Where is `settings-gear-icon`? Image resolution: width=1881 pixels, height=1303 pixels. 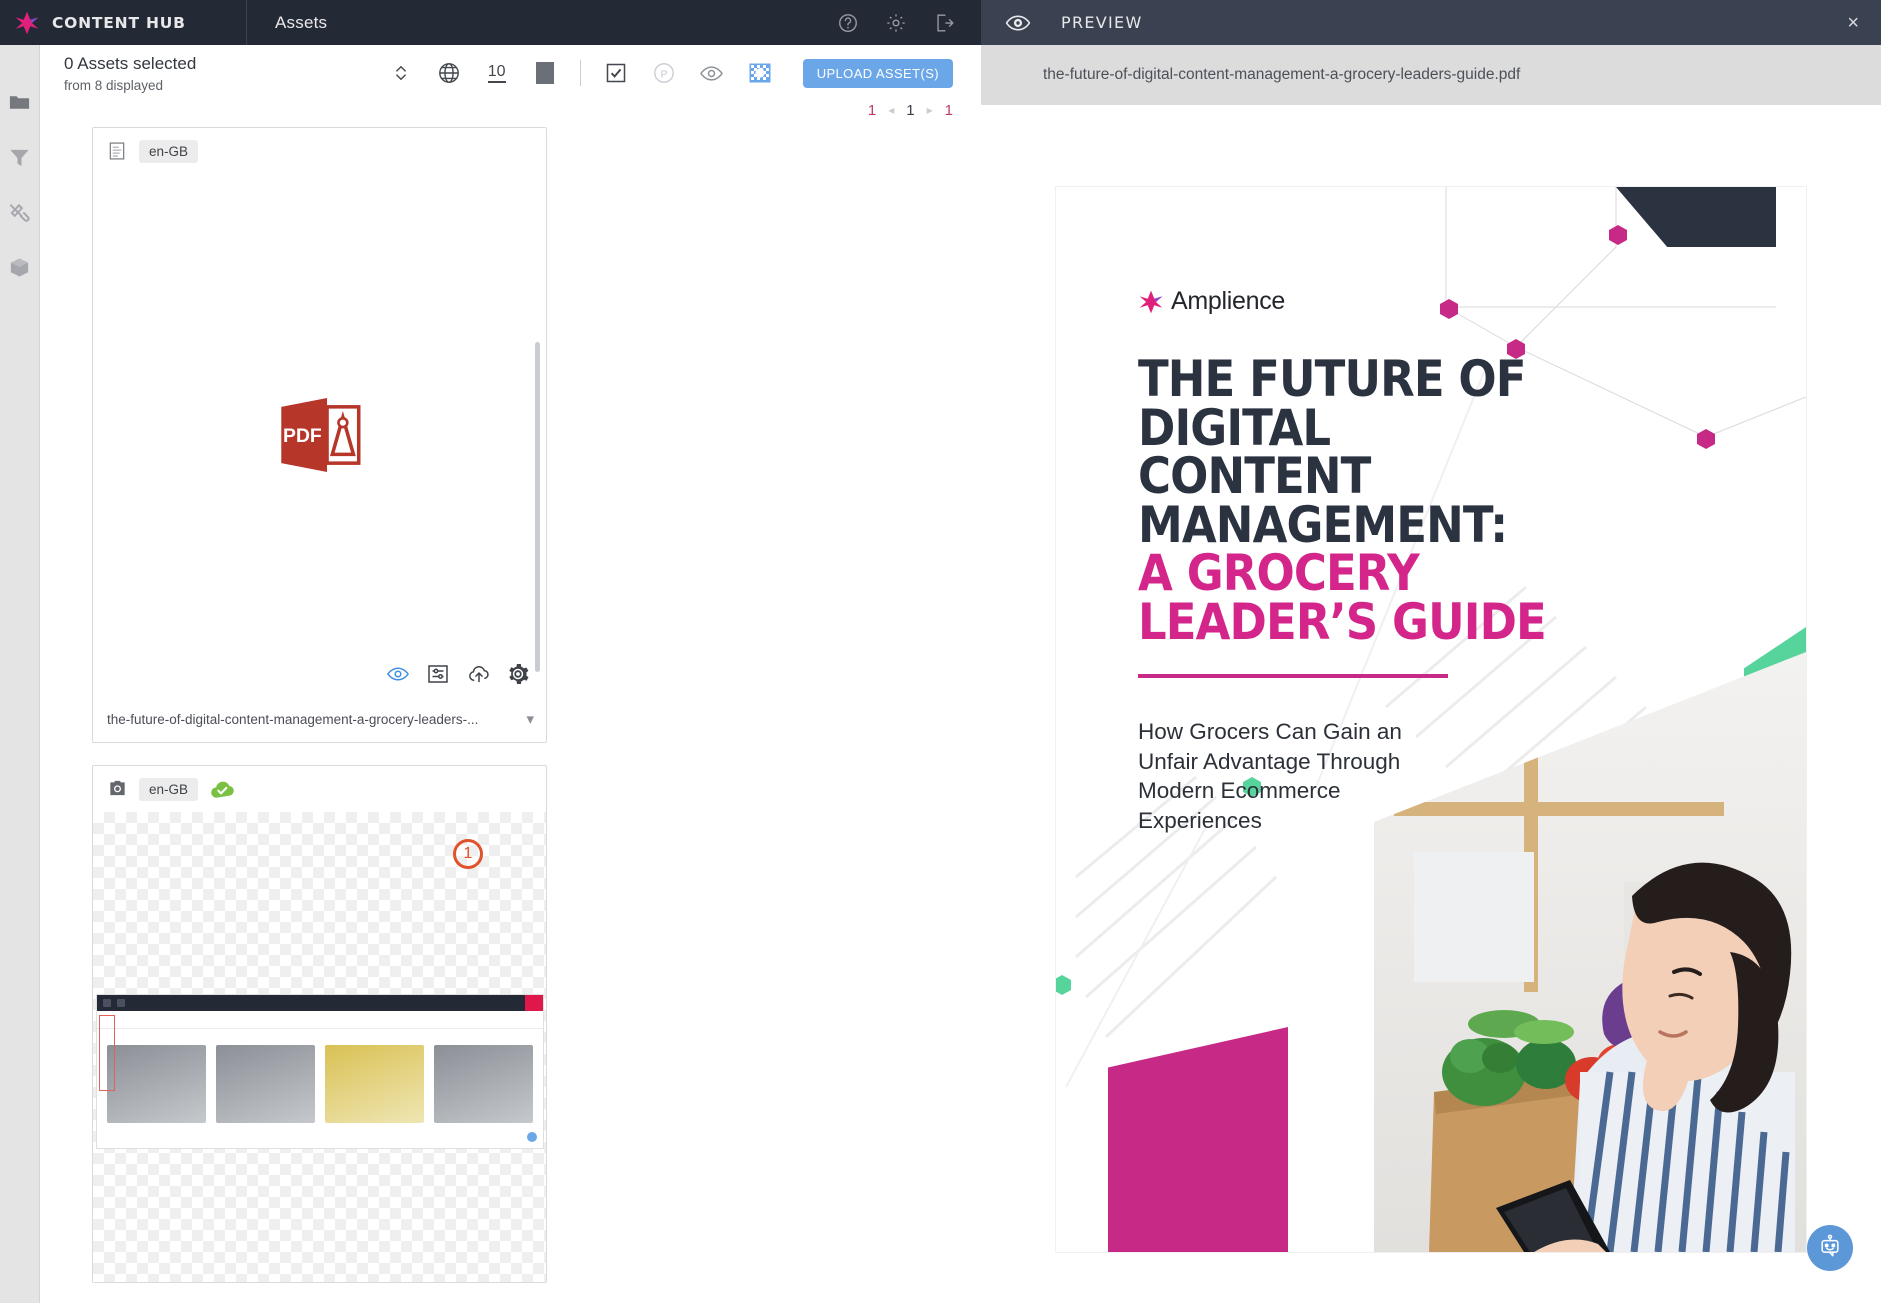 settings-gear-icon is located at coordinates (518, 674).